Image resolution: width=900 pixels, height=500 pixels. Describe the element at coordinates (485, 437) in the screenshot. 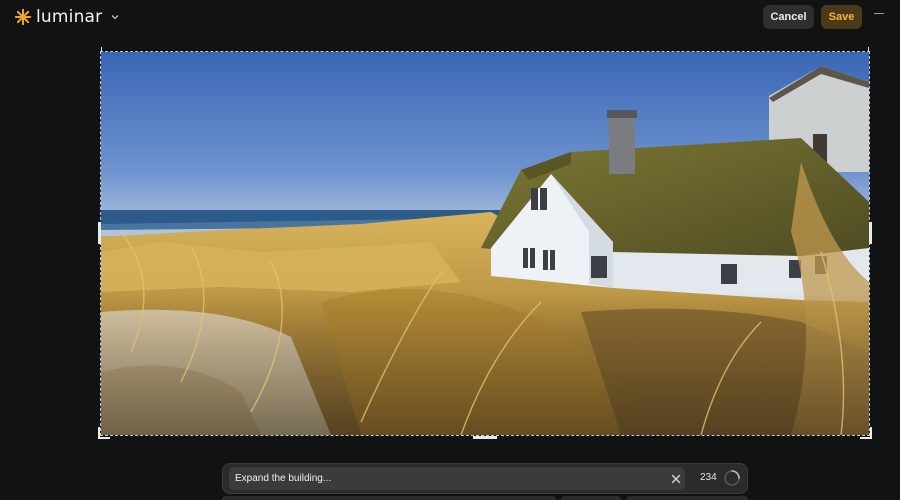

I see `crop-handle-bottom` at that location.